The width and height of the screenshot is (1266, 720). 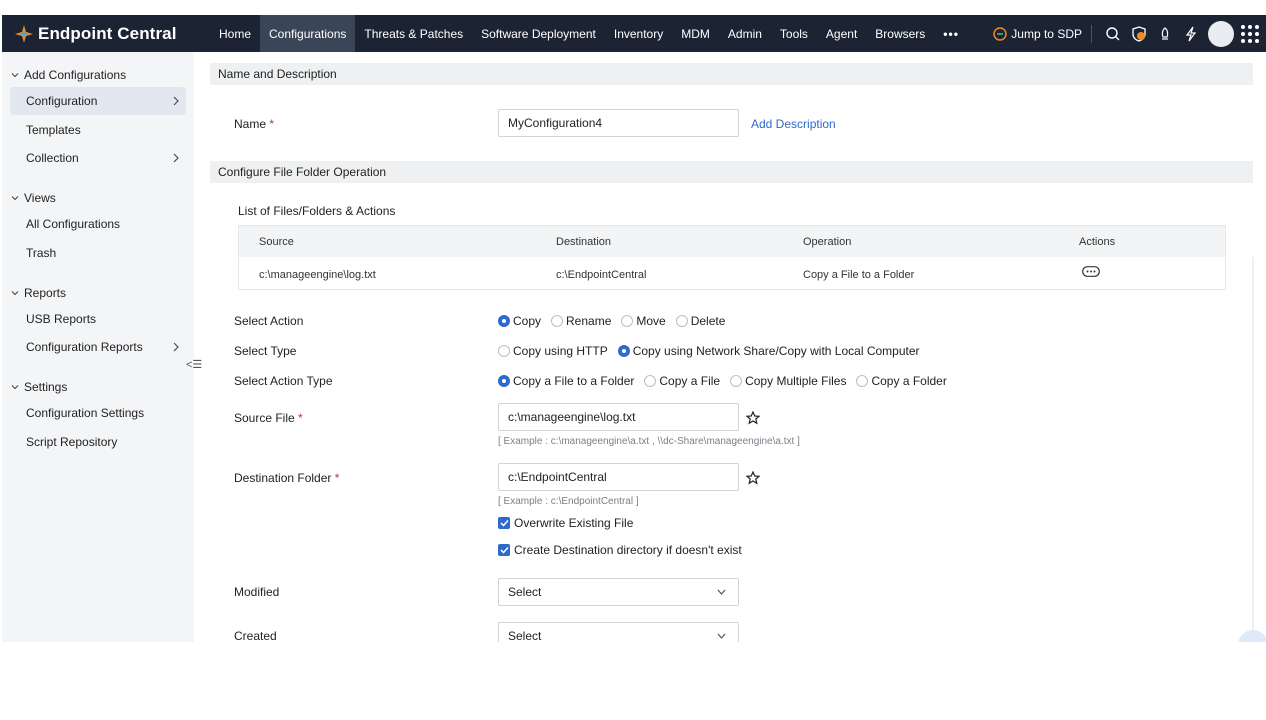 What do you see at coordinates (796, 381) in the screenshot?
I see `radio-label: Copy Multiple Files` at bounding box center [796, 381].